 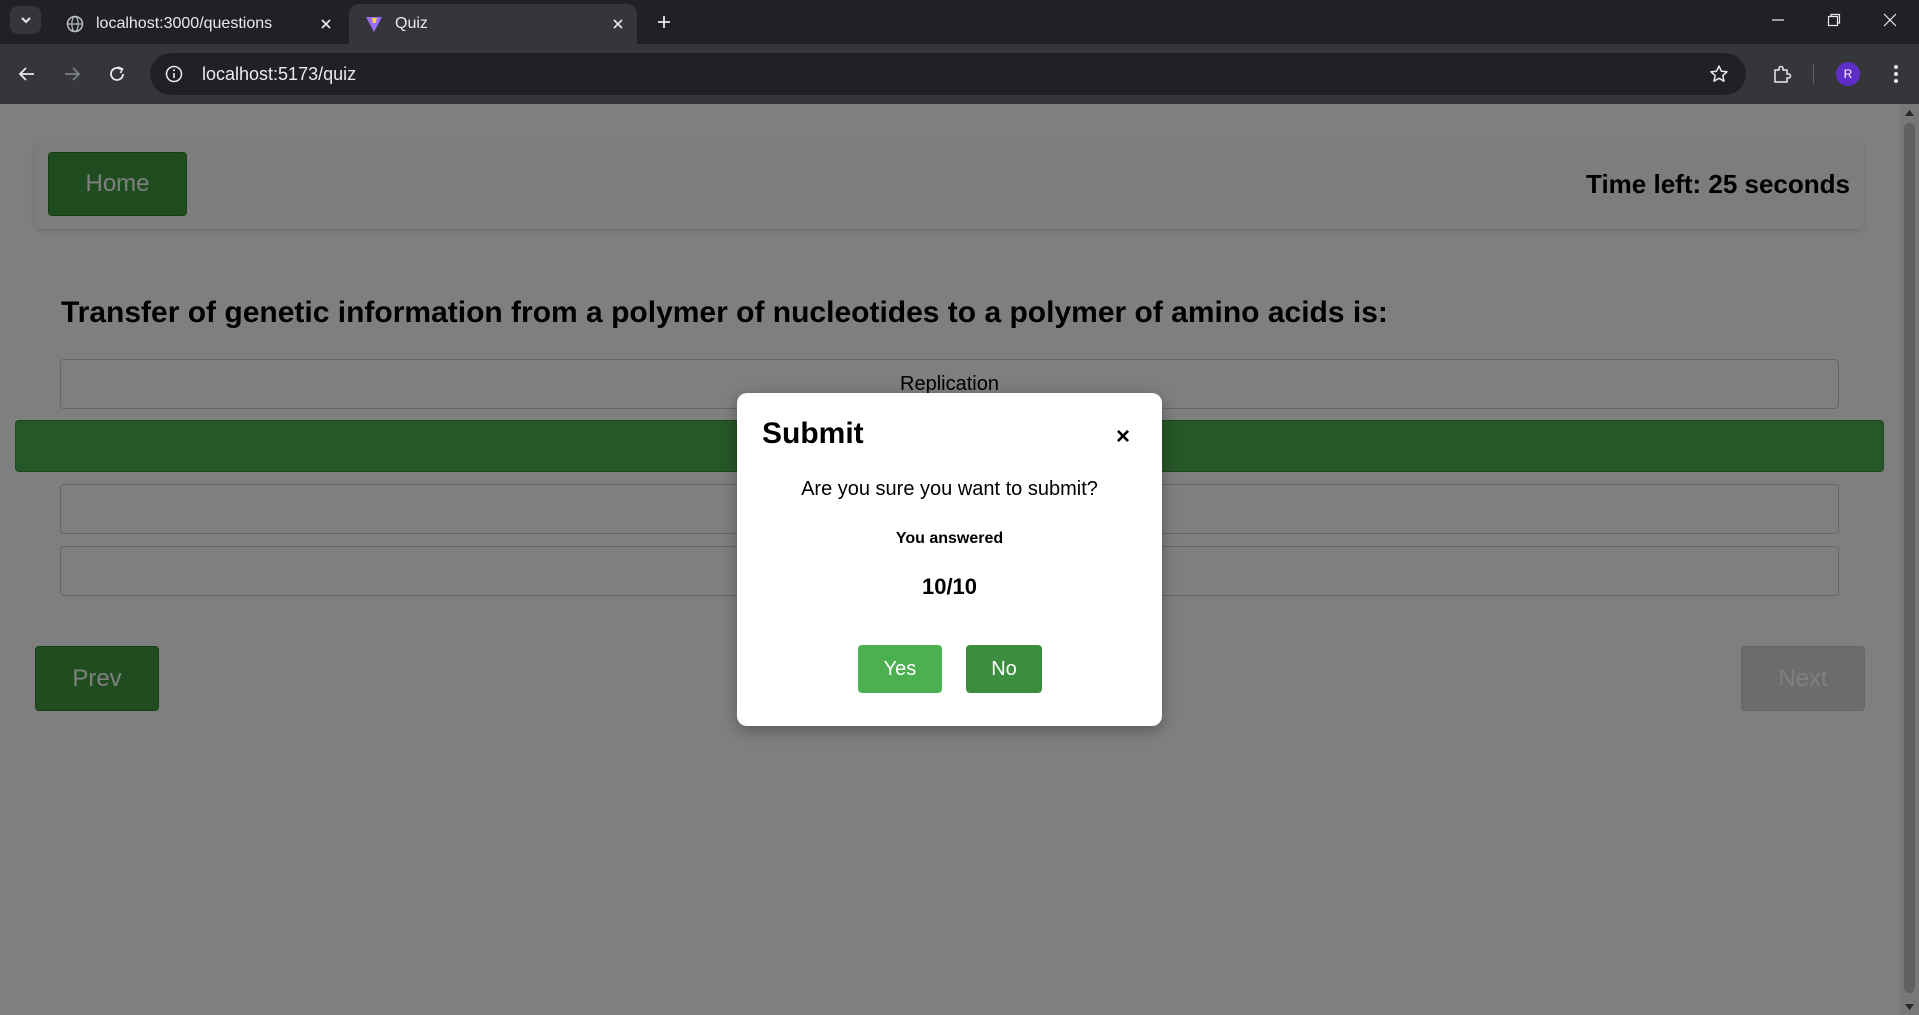 I want to click on url-text: localhost:5173/quiz, so click(x=953, y=74).